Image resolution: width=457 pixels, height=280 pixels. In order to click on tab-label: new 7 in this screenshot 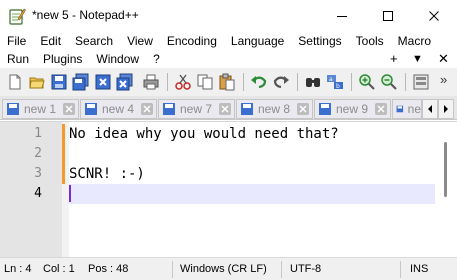, I will do `click(196, 109)`.